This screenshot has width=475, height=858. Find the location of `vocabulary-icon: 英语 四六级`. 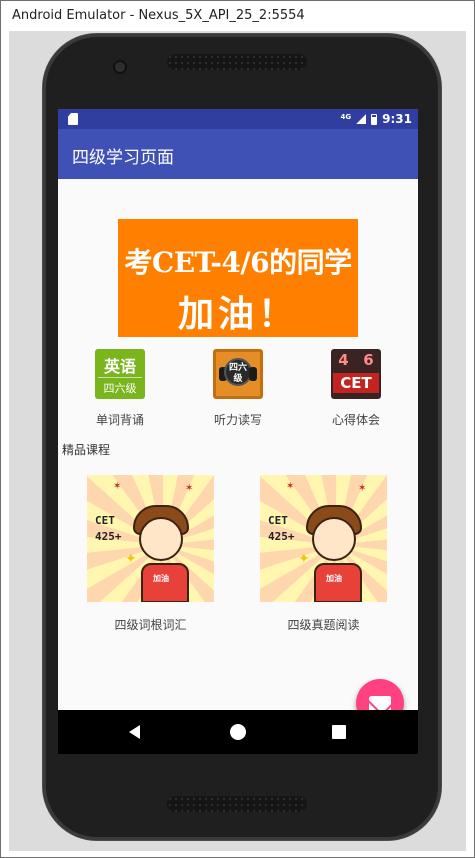

vocabulary-icon: 英语 四六级 is located at coordinates (120, 374).